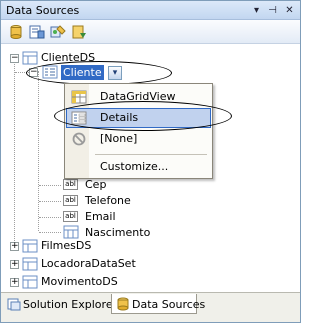 The width and height of the screenshot is (320, 323). I want to click on details-icon, so click(79, 118).